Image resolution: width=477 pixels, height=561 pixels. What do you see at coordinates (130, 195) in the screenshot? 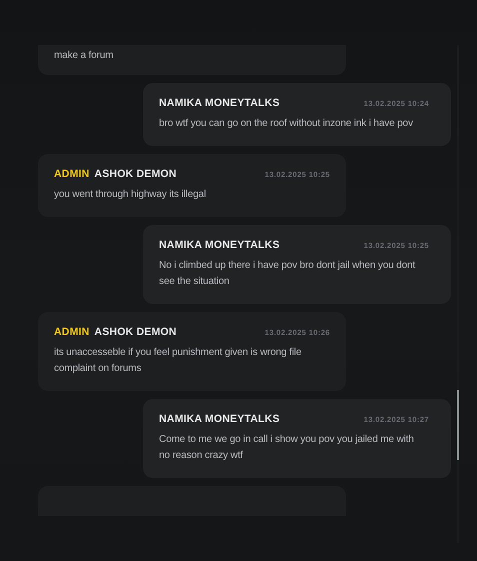
I see `message-text: you went through highway its illegal` at bounding box center [130, 195].